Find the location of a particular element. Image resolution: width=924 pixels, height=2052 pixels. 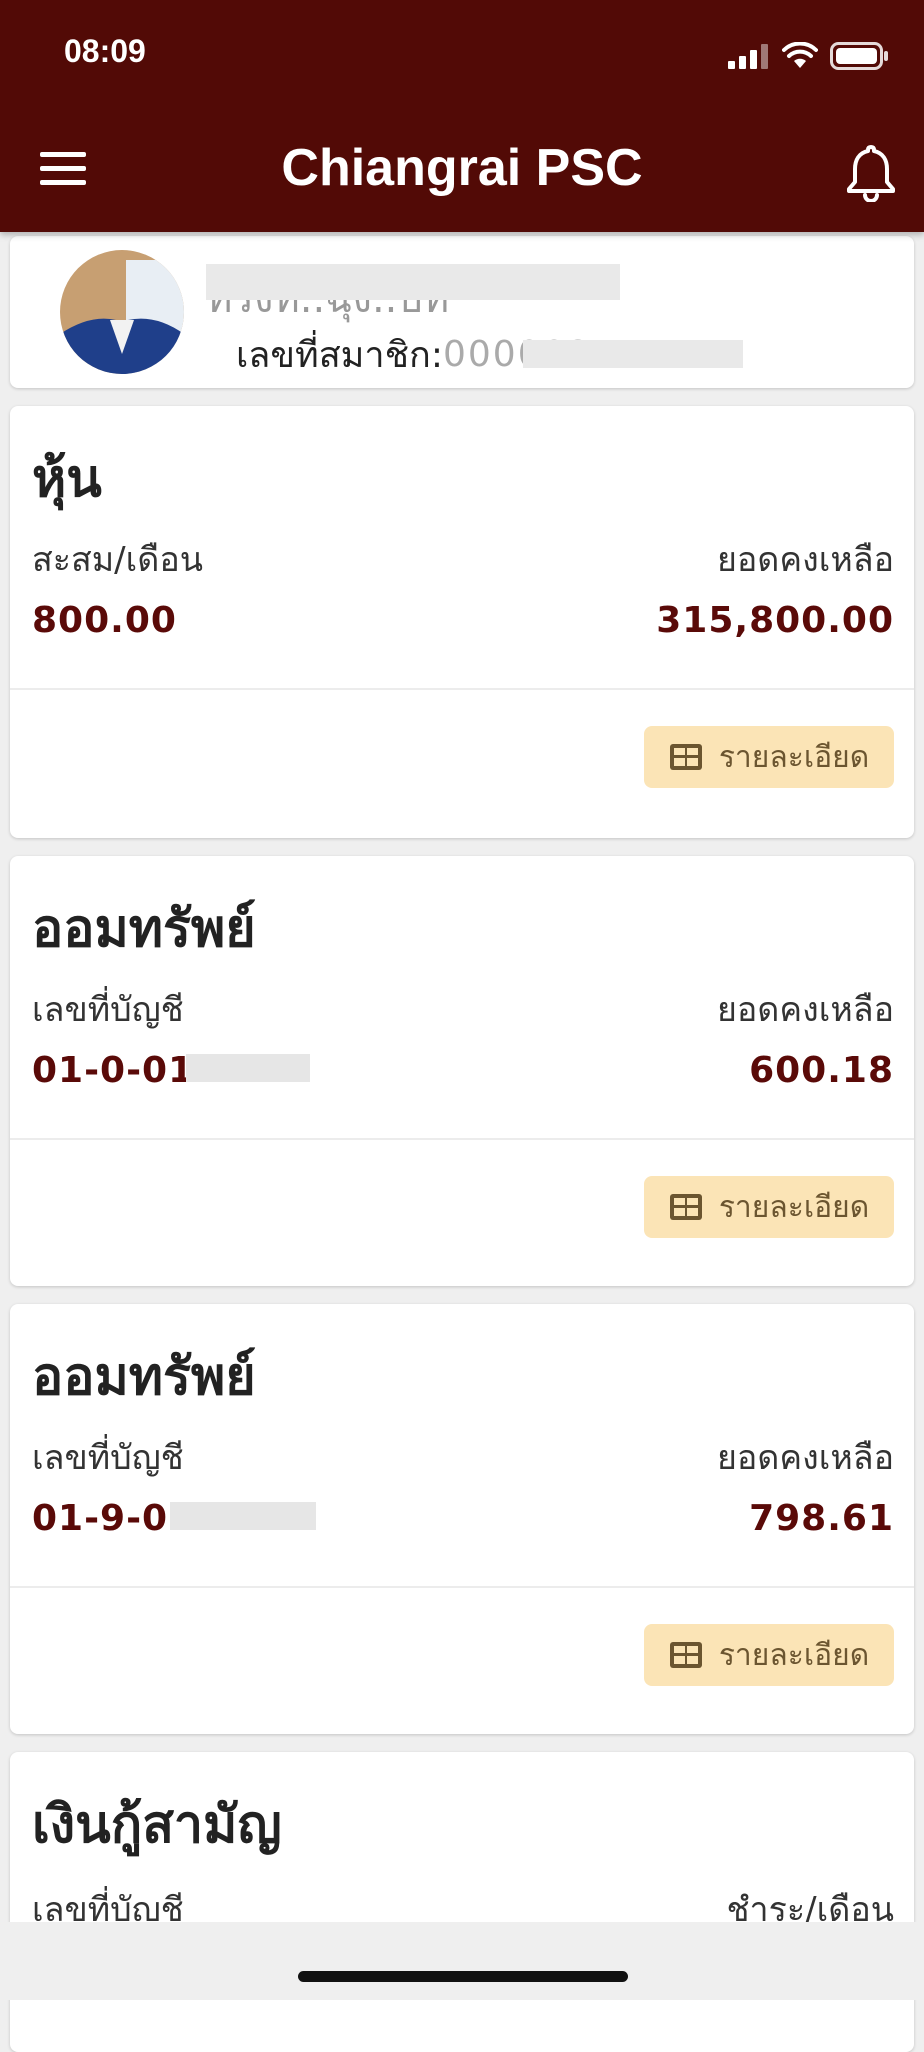

bottom-safe-area is located at coordinates (462, 1961).